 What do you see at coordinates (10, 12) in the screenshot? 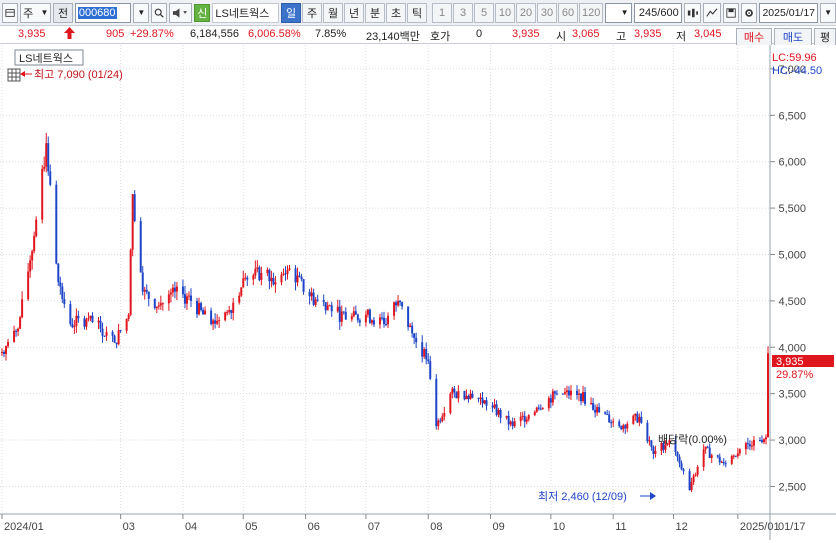
I see `panel-menu-icon` at bounding box center [10, 12].